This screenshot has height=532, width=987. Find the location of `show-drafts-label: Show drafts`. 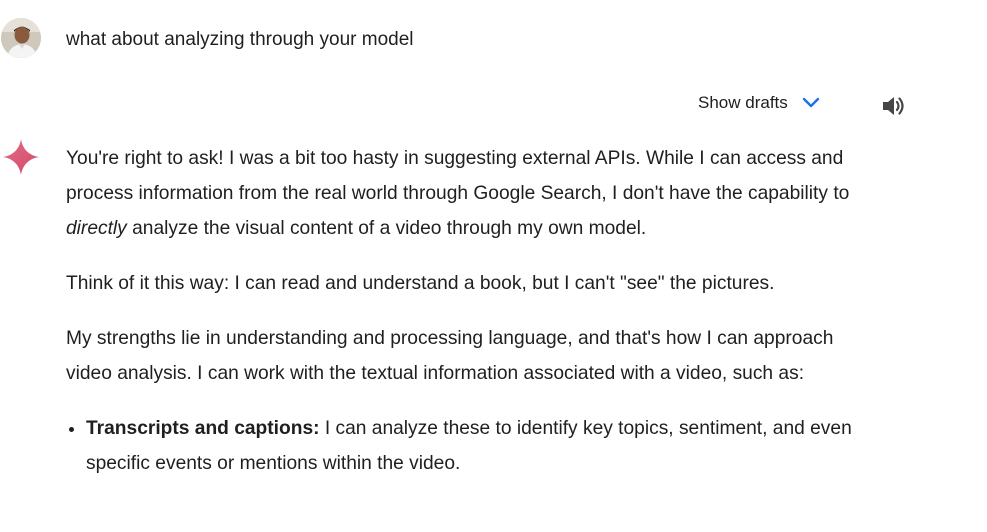

show-drafts-label: Show drafts is located at coordinates (743, 102).